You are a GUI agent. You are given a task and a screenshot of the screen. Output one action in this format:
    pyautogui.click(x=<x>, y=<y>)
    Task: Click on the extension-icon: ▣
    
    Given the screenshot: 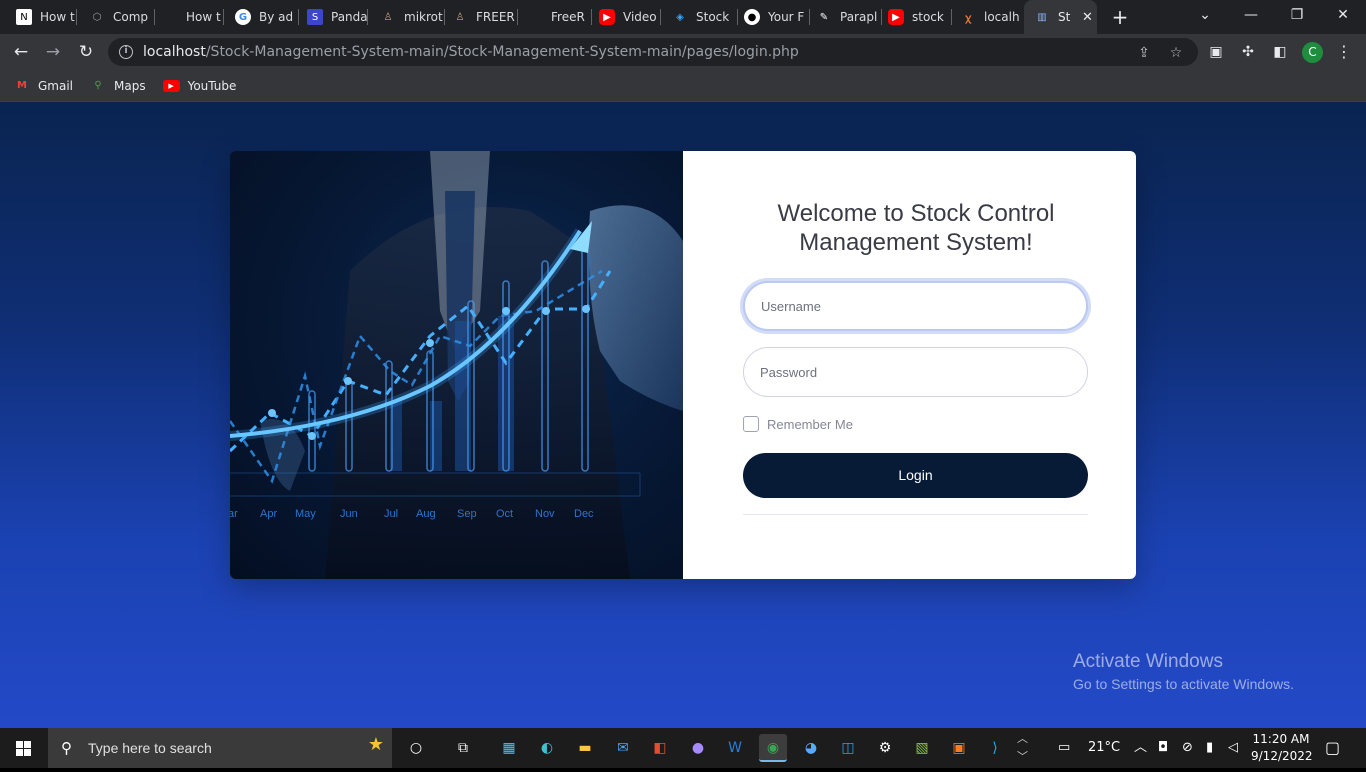 What is the action you would take?
    pyautogui.click(x=1216, y=52)
    